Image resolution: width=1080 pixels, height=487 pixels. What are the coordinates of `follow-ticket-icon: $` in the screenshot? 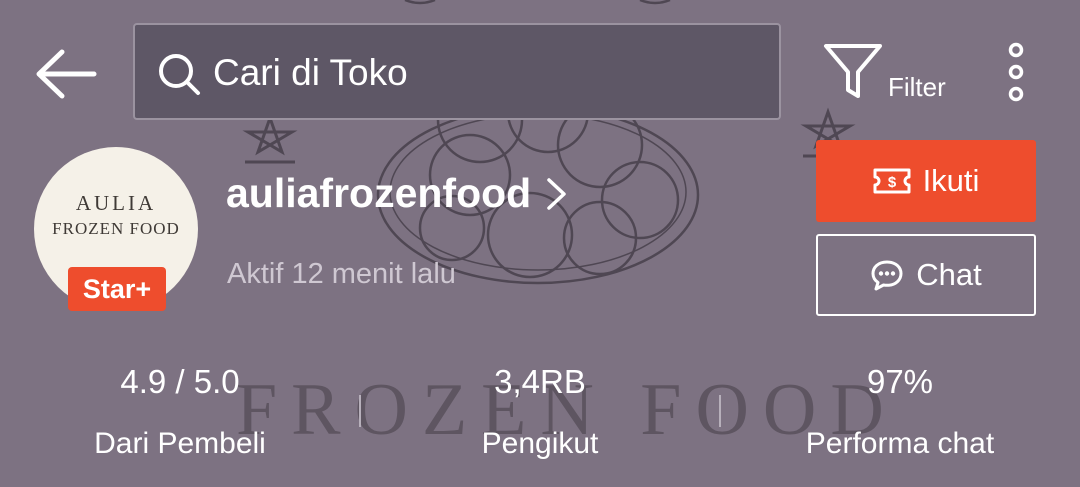 It's located at (892, 181).